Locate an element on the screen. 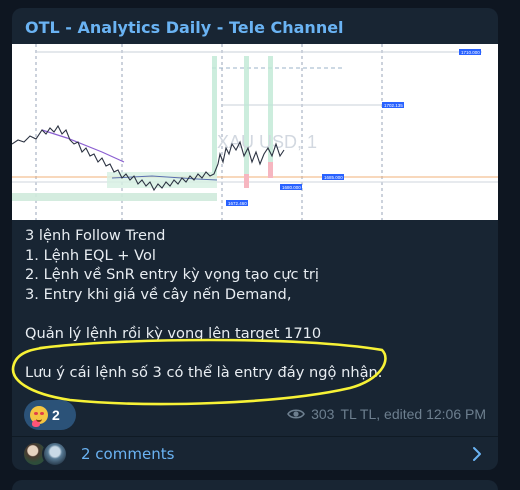  commenter-avatars is located at coordinates (48, 454).